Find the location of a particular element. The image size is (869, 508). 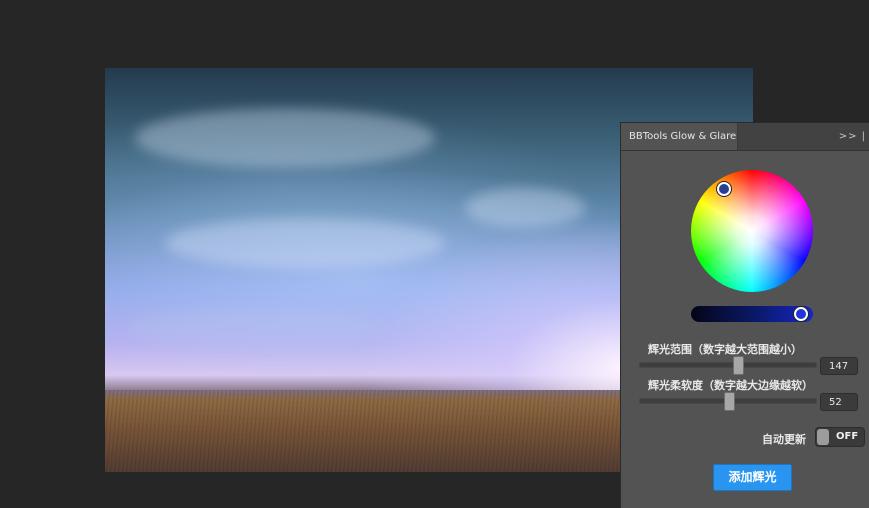

panel-tabbar: BBTools Glow & Glare >> | is located at coordinates (745, 137).